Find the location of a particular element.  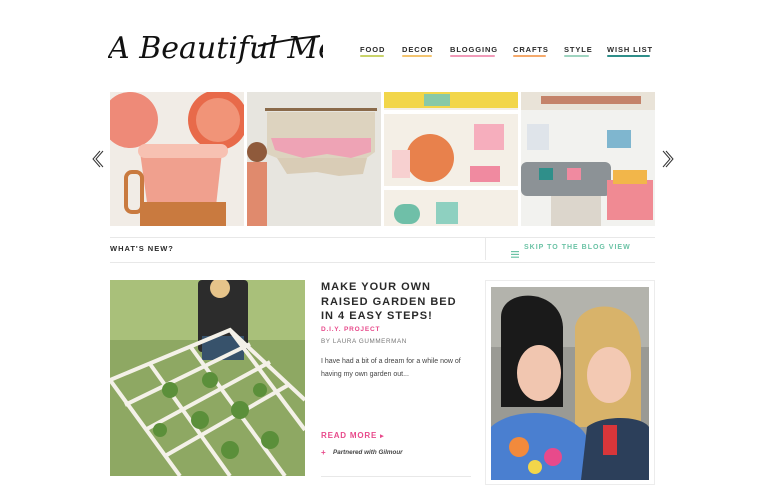

slider-next-button is located at coordinates (669, 159).